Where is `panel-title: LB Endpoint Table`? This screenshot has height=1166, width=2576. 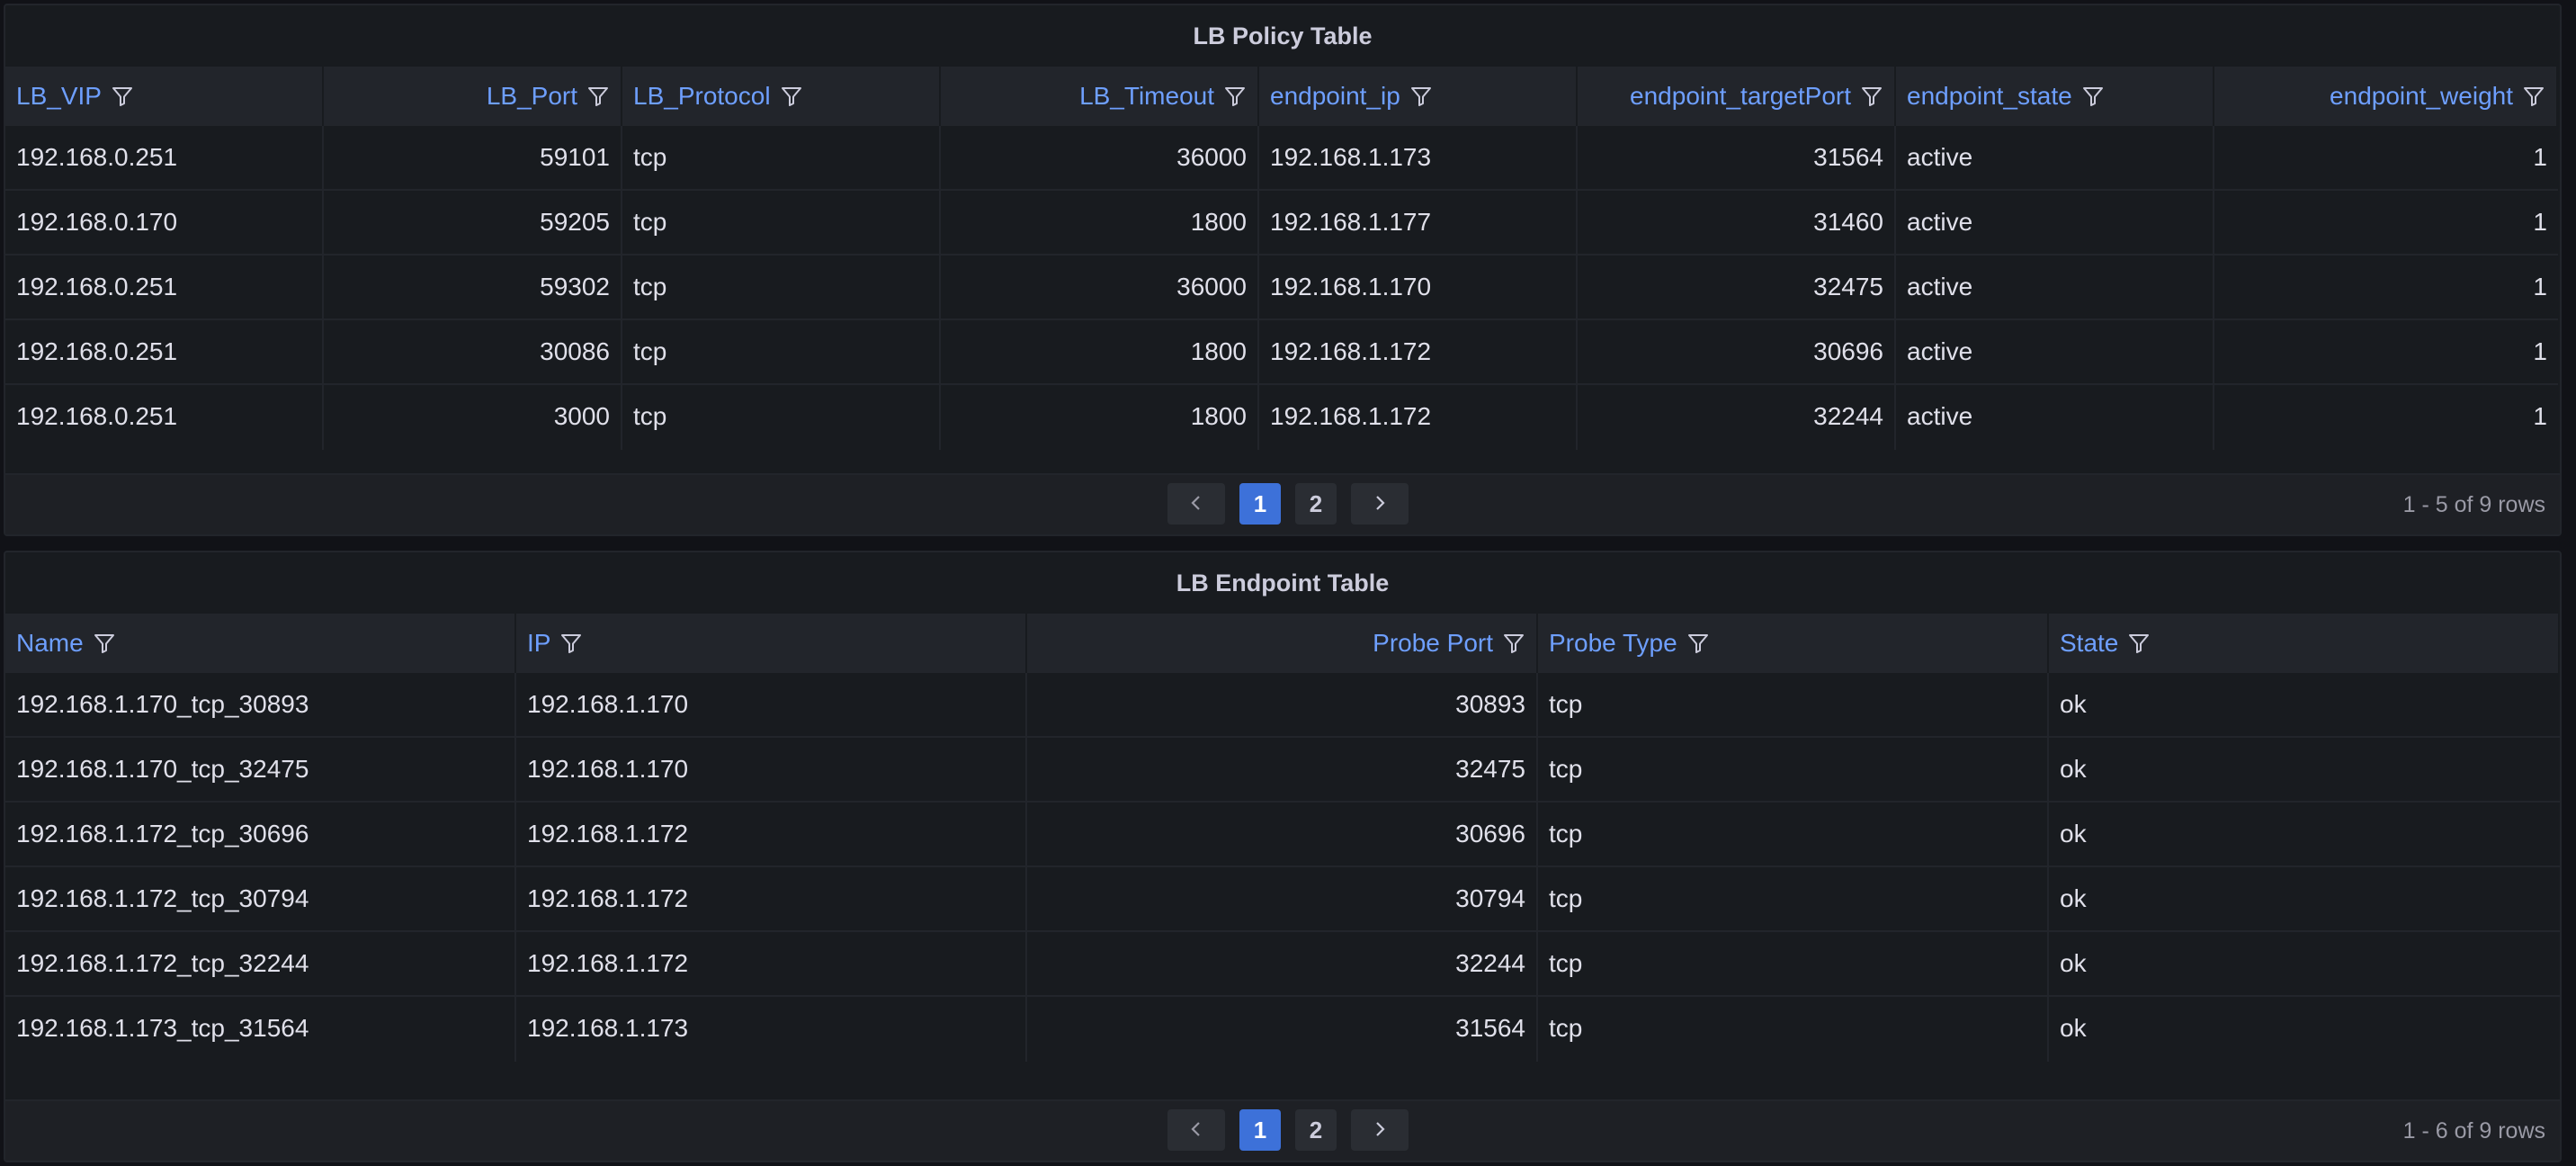 panel-title: LB Endpoint Table is located at coordinates (1283, 583).